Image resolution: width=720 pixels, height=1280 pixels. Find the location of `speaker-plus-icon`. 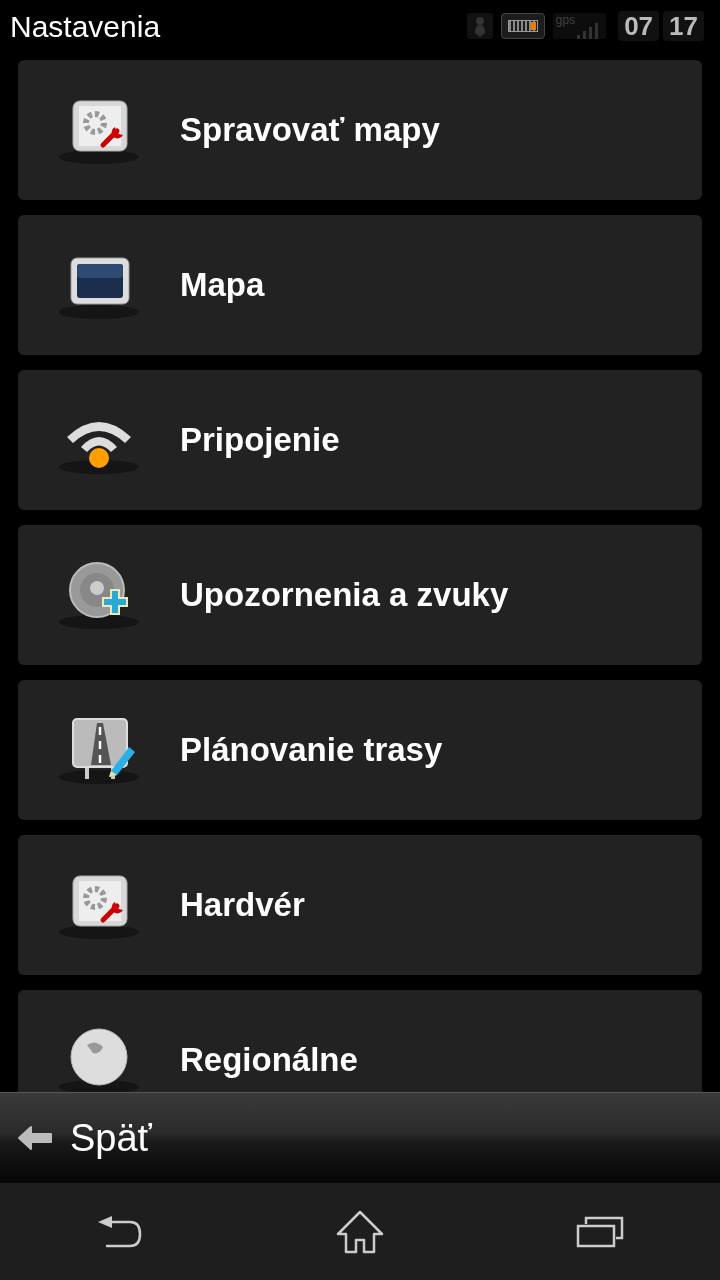

speaker-plus-icon is located at coordinates (99, 595).